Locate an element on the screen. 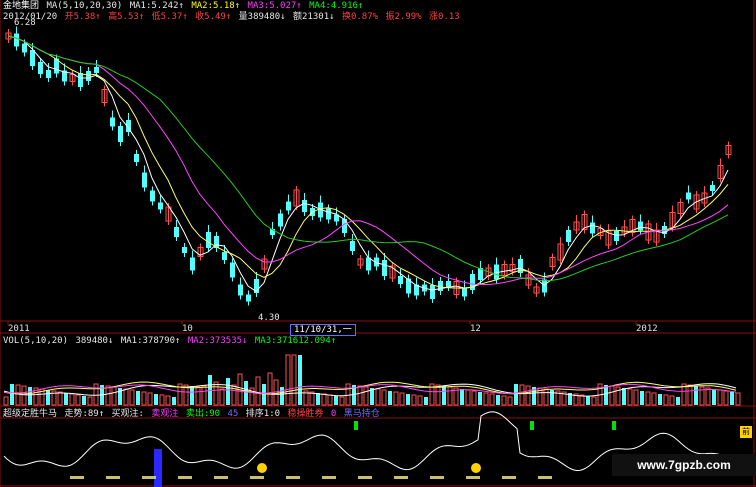 This screenshot has width=756, height=487. smiley-marker-icon is located at coordinates (262, 468).